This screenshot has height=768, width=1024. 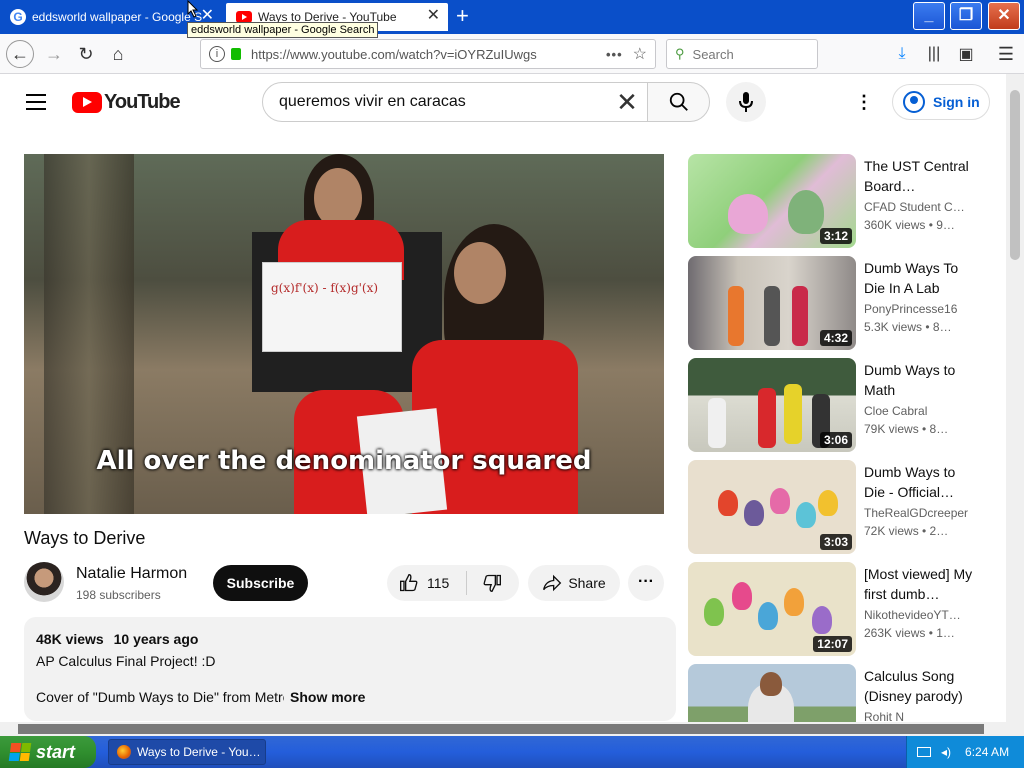 I want to click on minimize-button: _, so click(x=929, y=16).